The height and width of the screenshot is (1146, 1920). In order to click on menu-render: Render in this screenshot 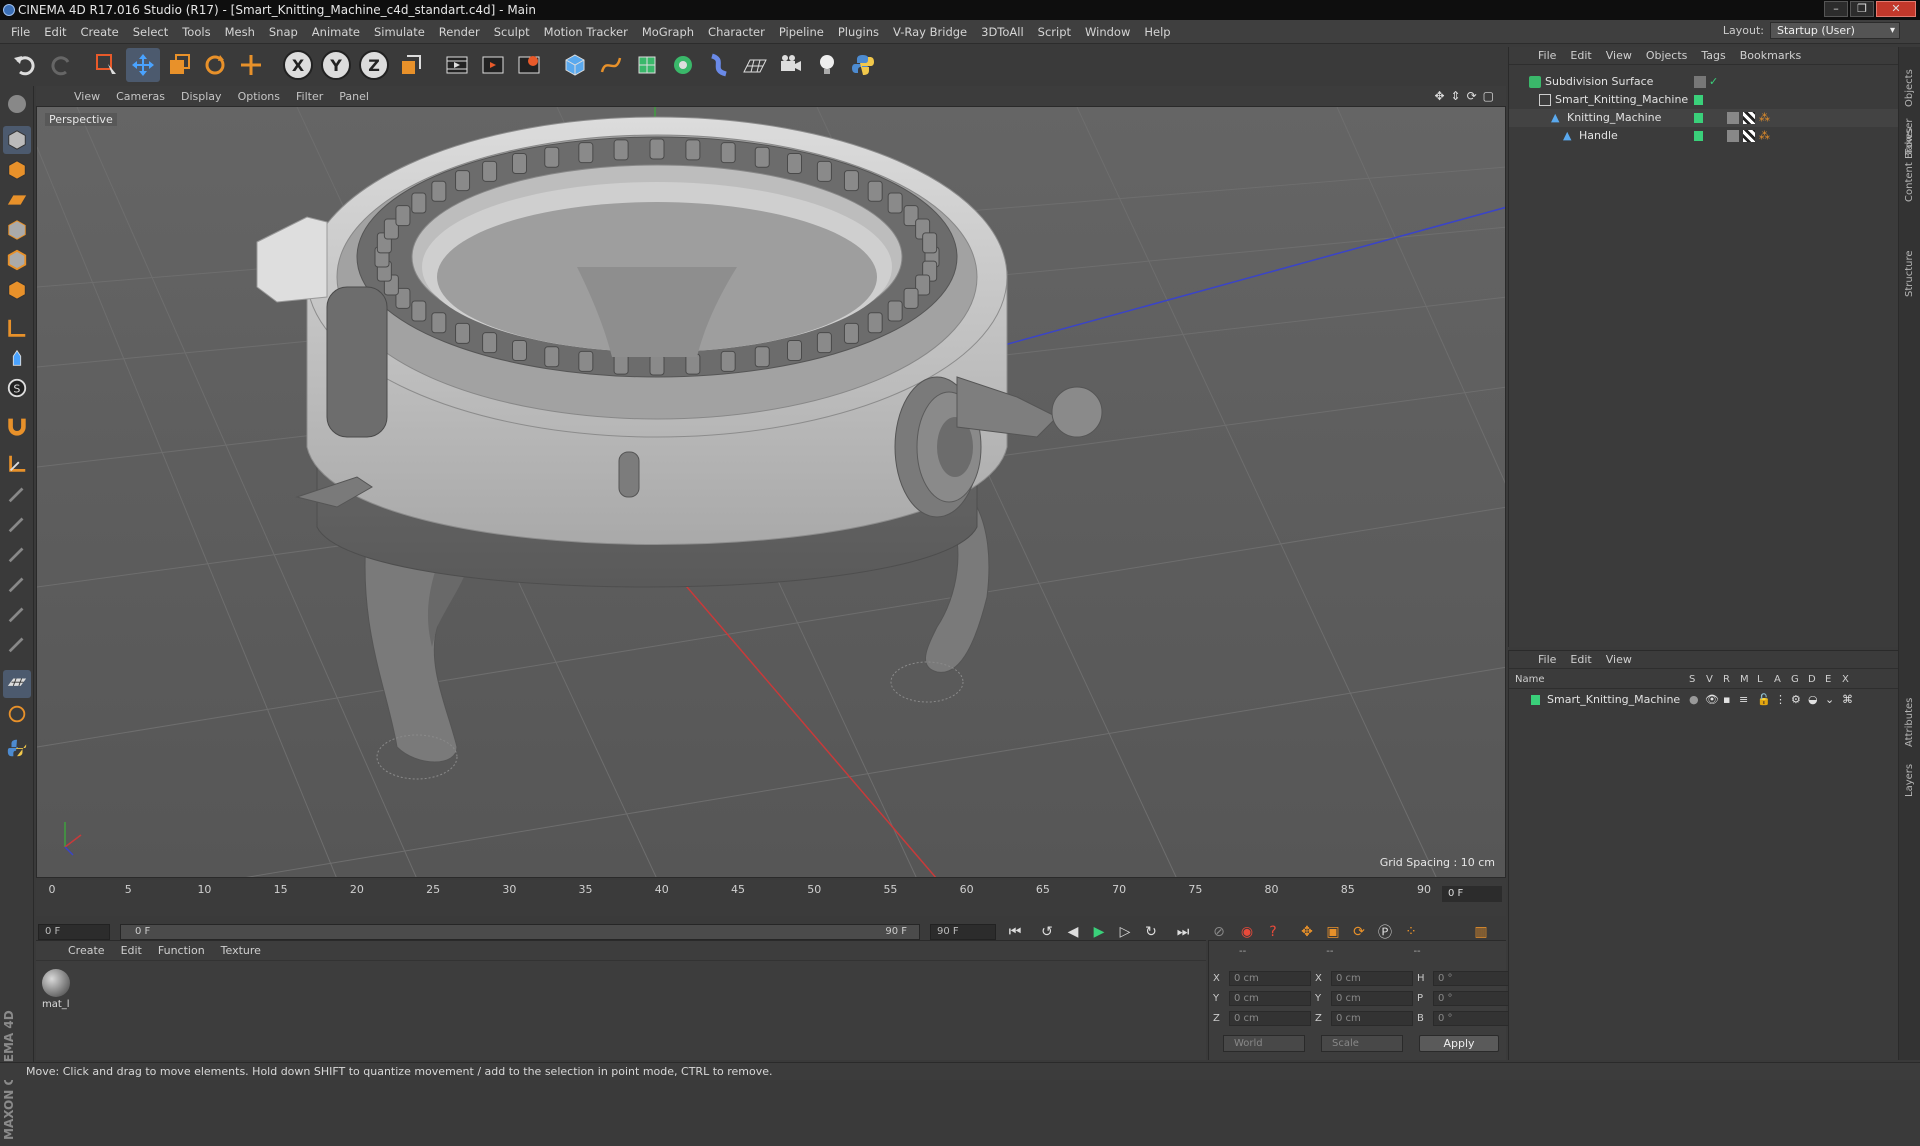, I will do `click(459, 32)`.